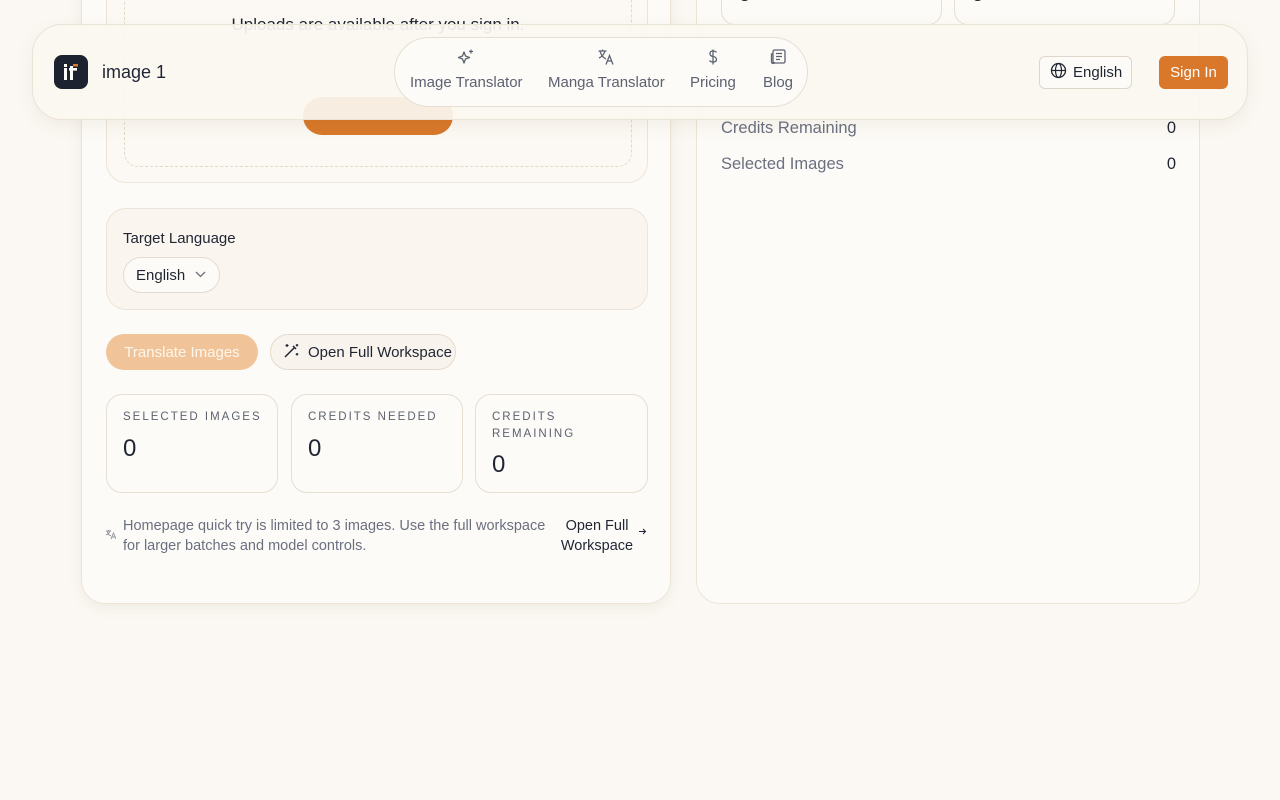 This screenshot has height=800, width=1280. Describe the element at coordinates (1098, 72) in the screenshot. I see `language-label: English` at that location.